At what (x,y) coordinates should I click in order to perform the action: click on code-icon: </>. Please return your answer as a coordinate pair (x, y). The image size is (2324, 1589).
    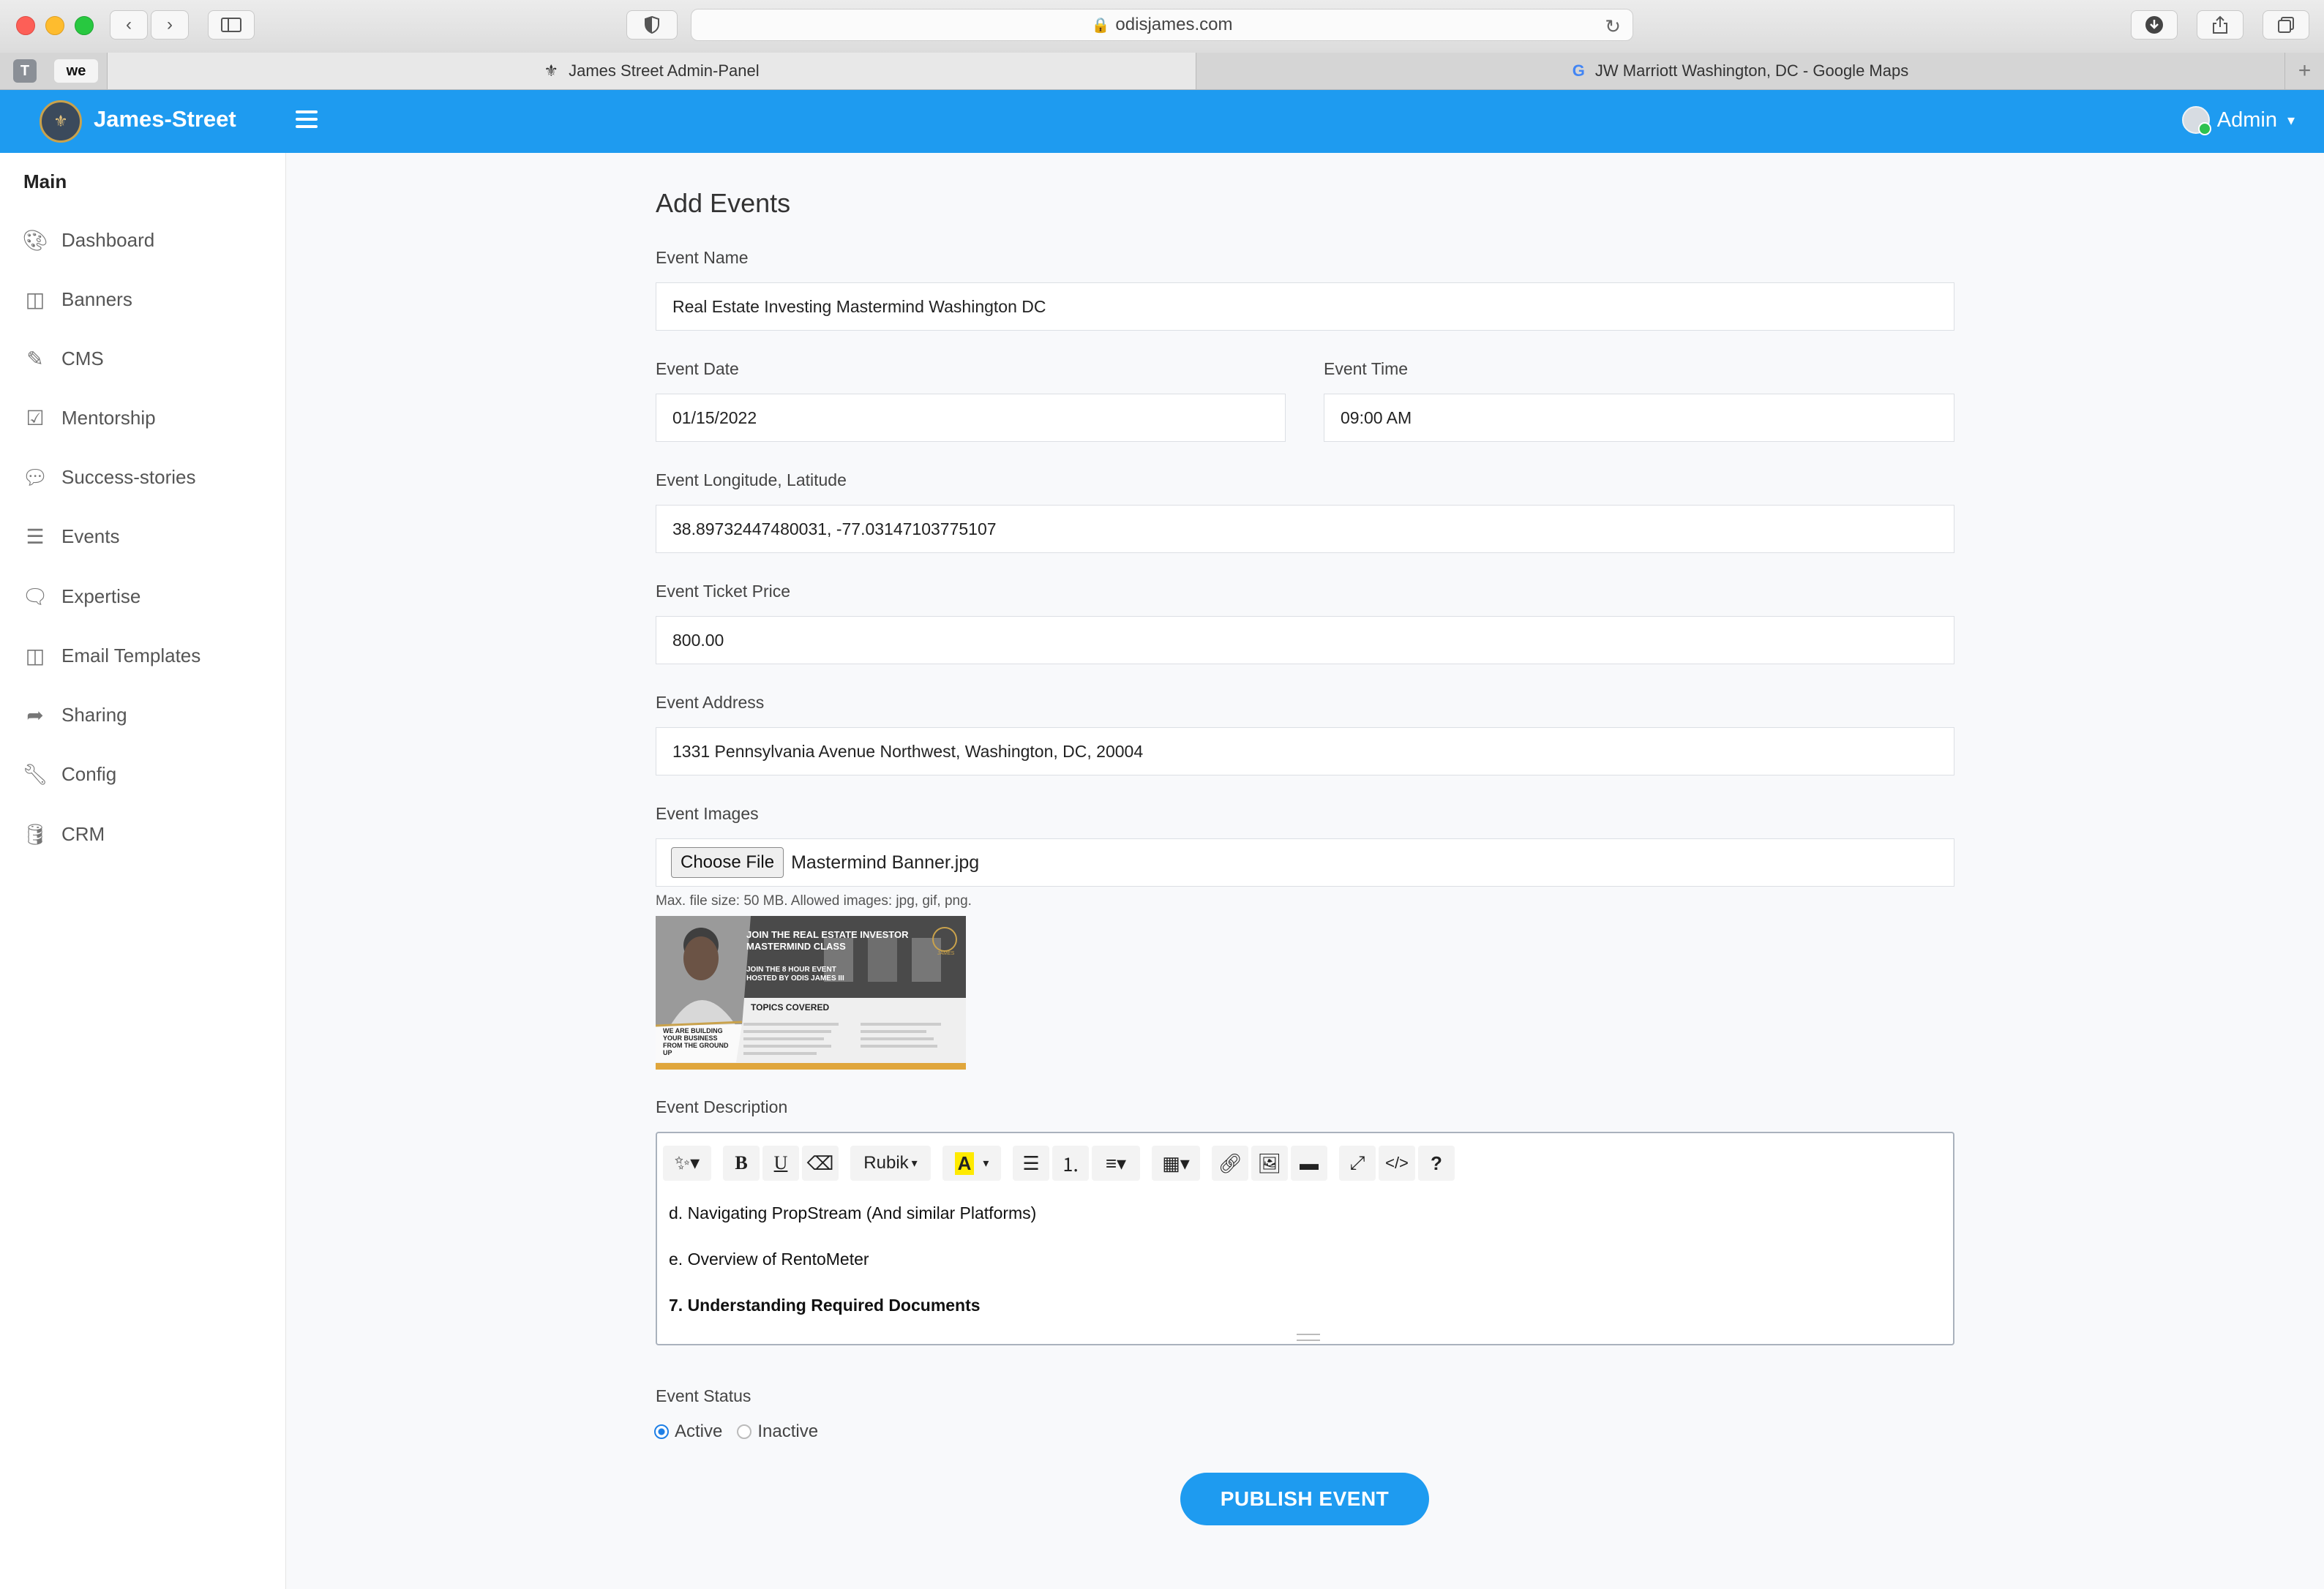
    Looking at the image, I should click on (1397, 1163).